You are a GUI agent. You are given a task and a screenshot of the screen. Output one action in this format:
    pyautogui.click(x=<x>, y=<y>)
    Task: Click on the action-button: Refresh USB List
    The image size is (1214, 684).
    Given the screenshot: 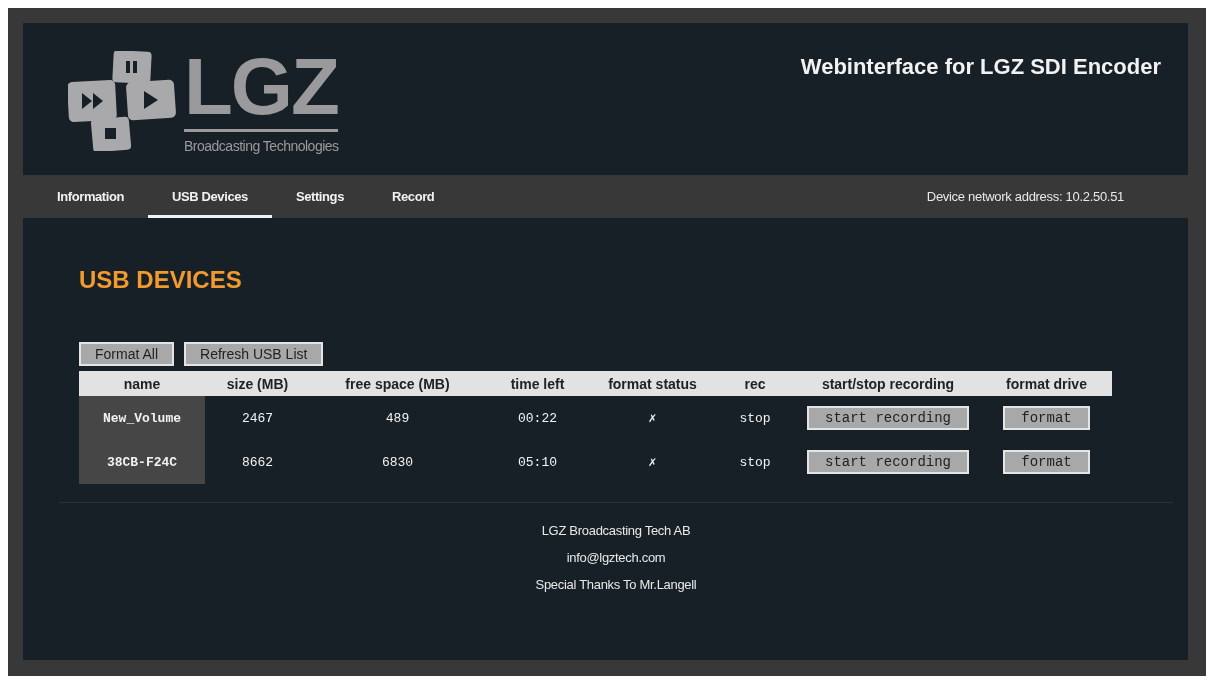 What is the action you would take?
    pyautogui.click(x=254, y=354)
    